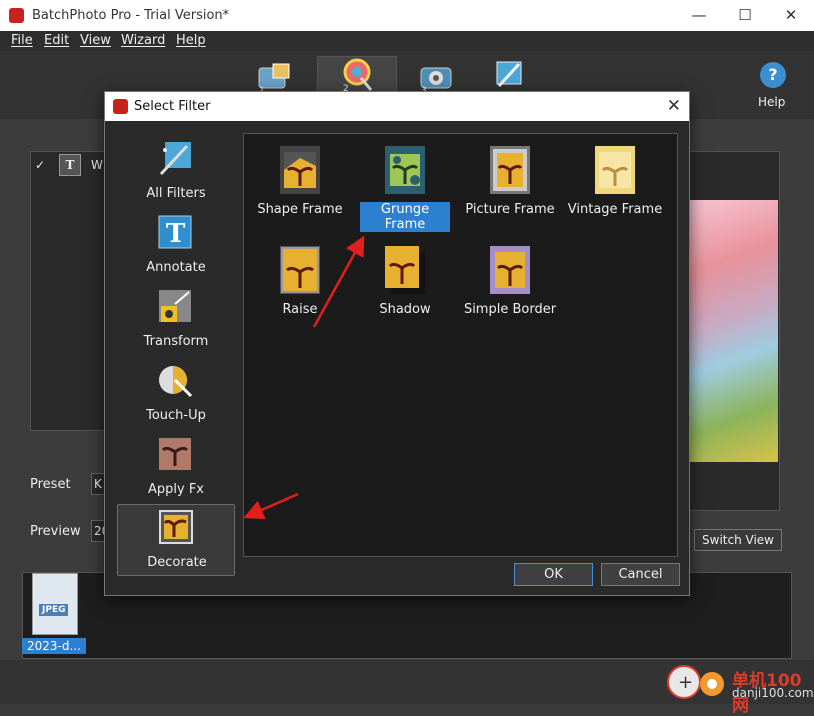 This screenshot has height=716, width=814. What do you see at coordinates (172, 106) in the screenshot?
I see `dialog-title: Select Filter` at bounding box center [172, 106].